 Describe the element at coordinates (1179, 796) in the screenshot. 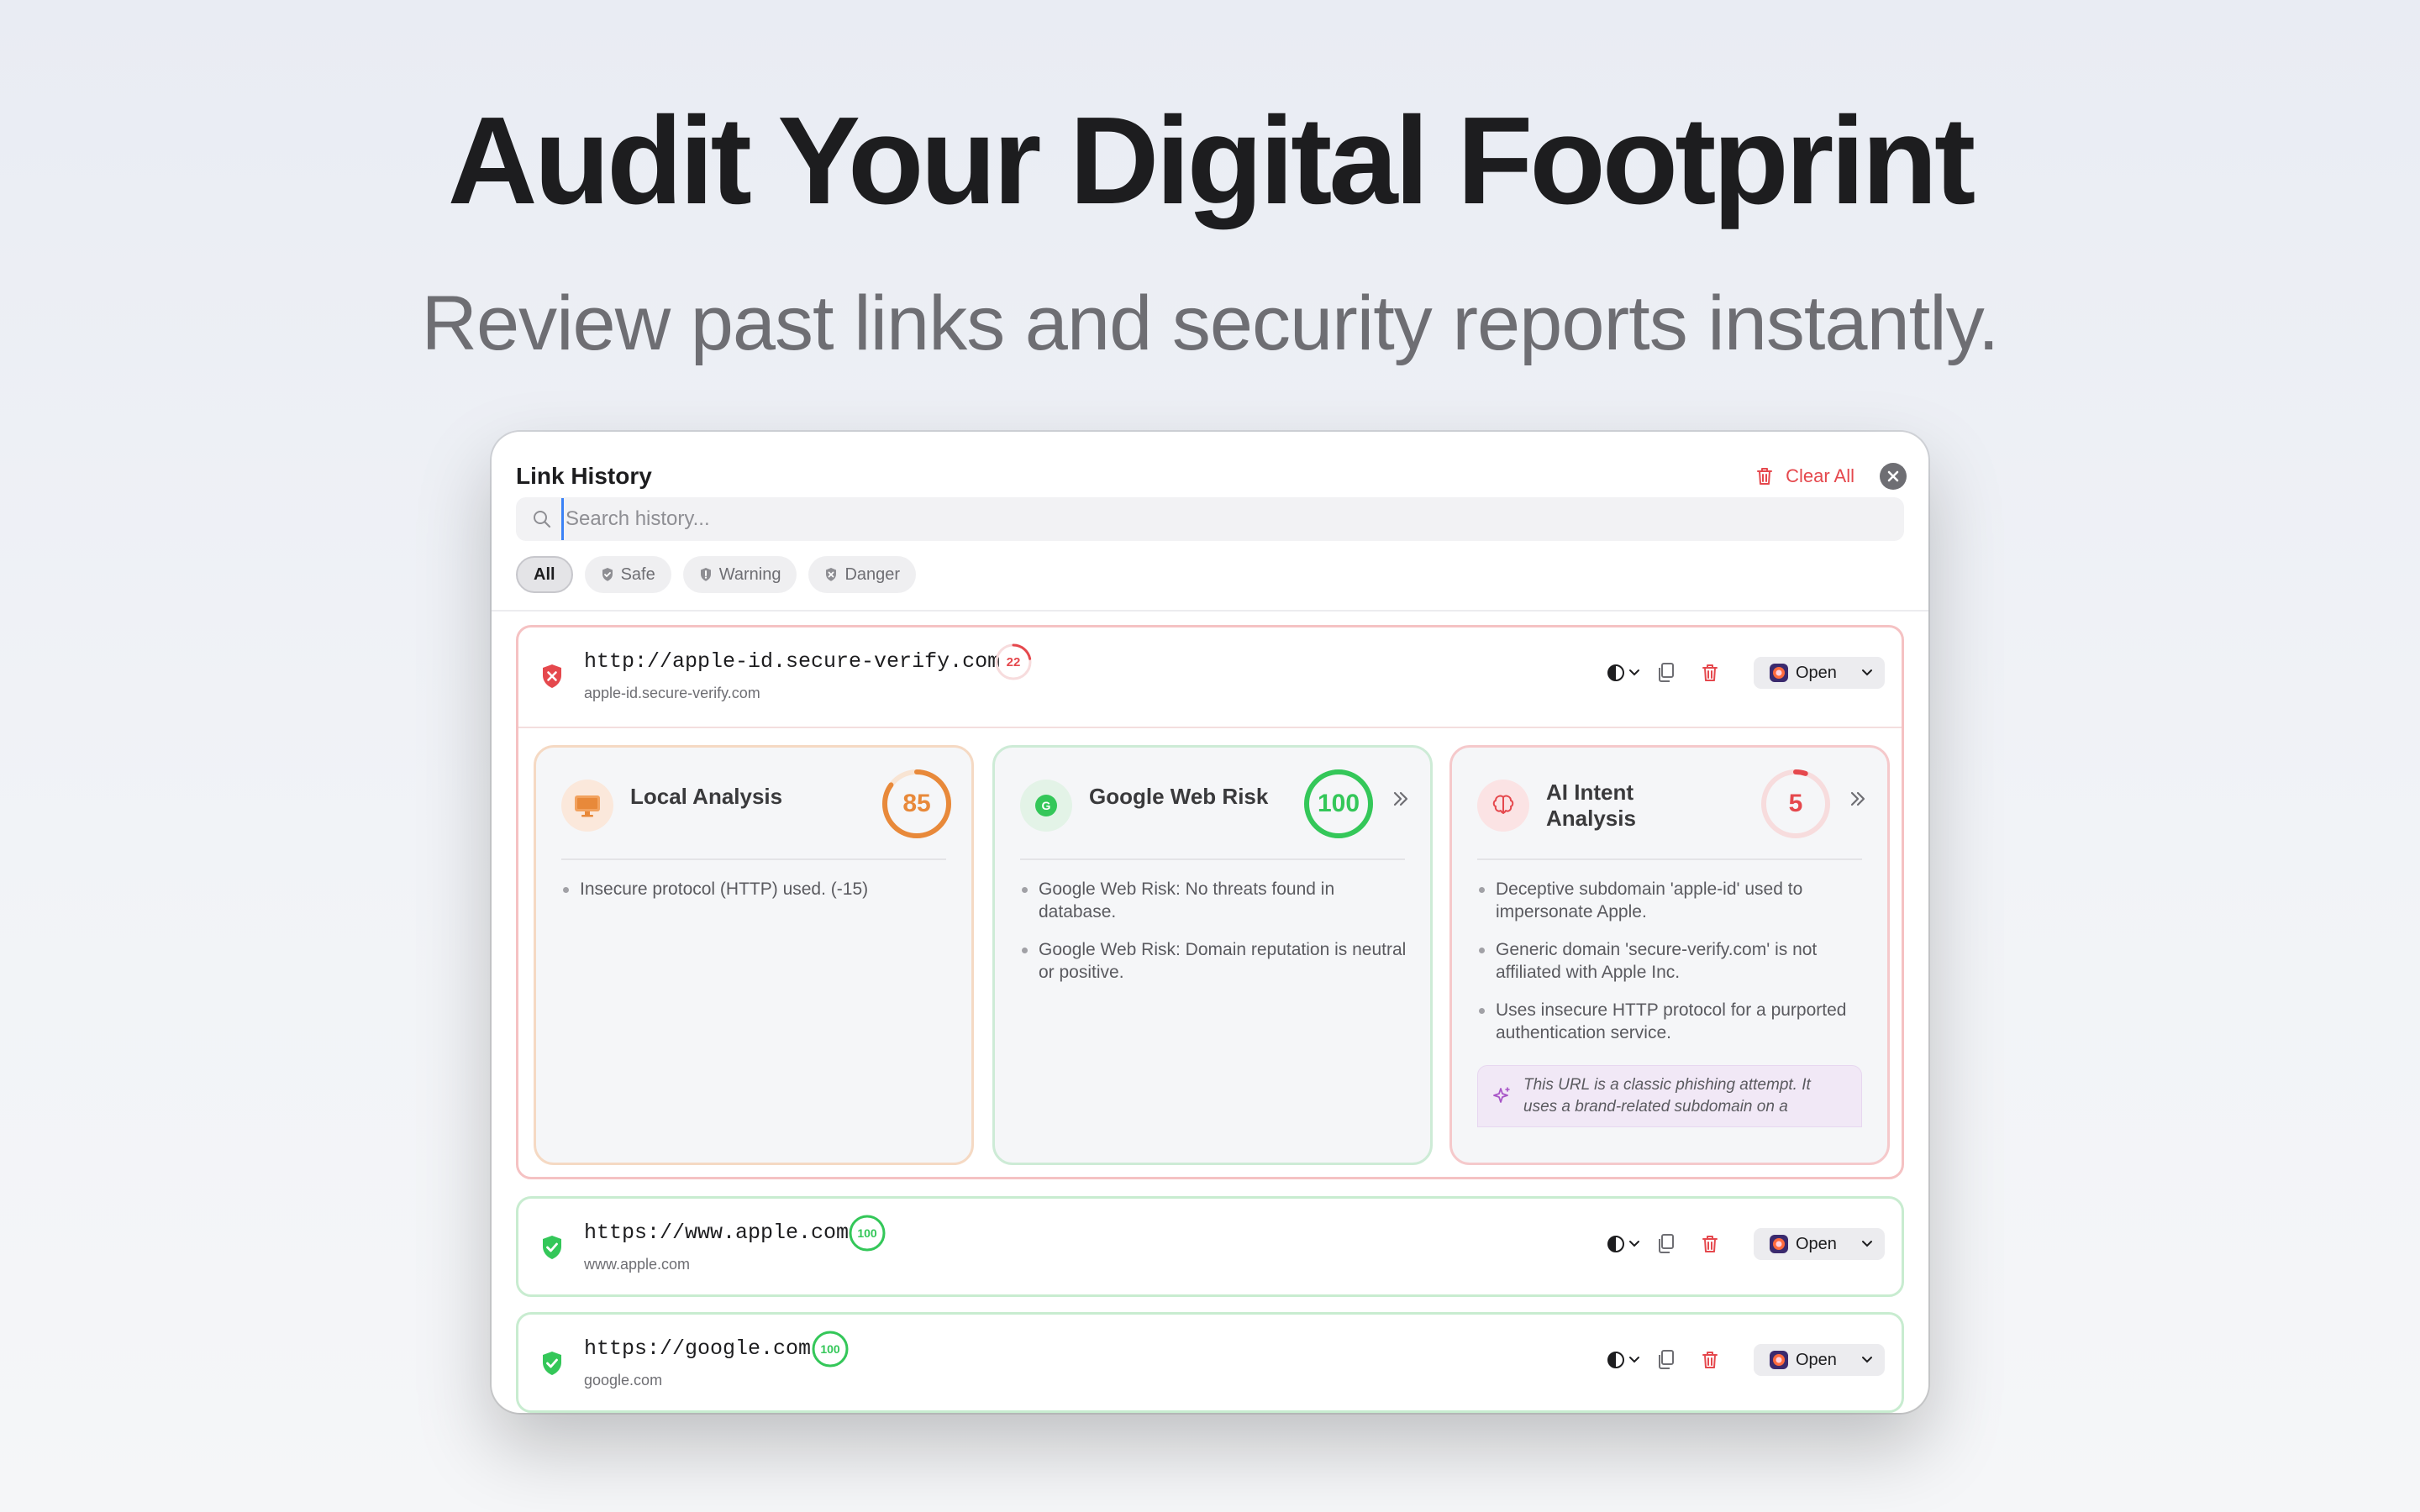

I see `card-title: Google Web Risk` at that location.